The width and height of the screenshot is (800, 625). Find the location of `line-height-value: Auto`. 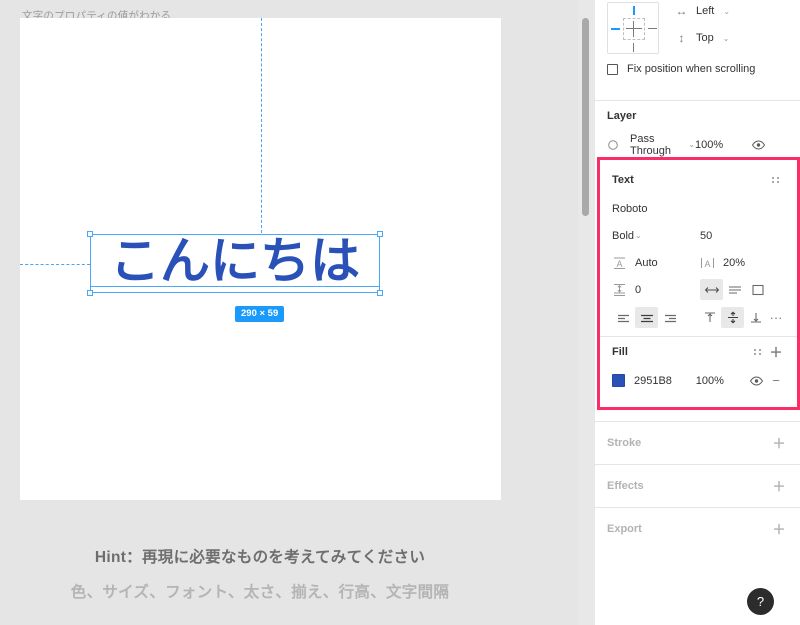

line-height-value: Auto is located at coordinates (646, 262).